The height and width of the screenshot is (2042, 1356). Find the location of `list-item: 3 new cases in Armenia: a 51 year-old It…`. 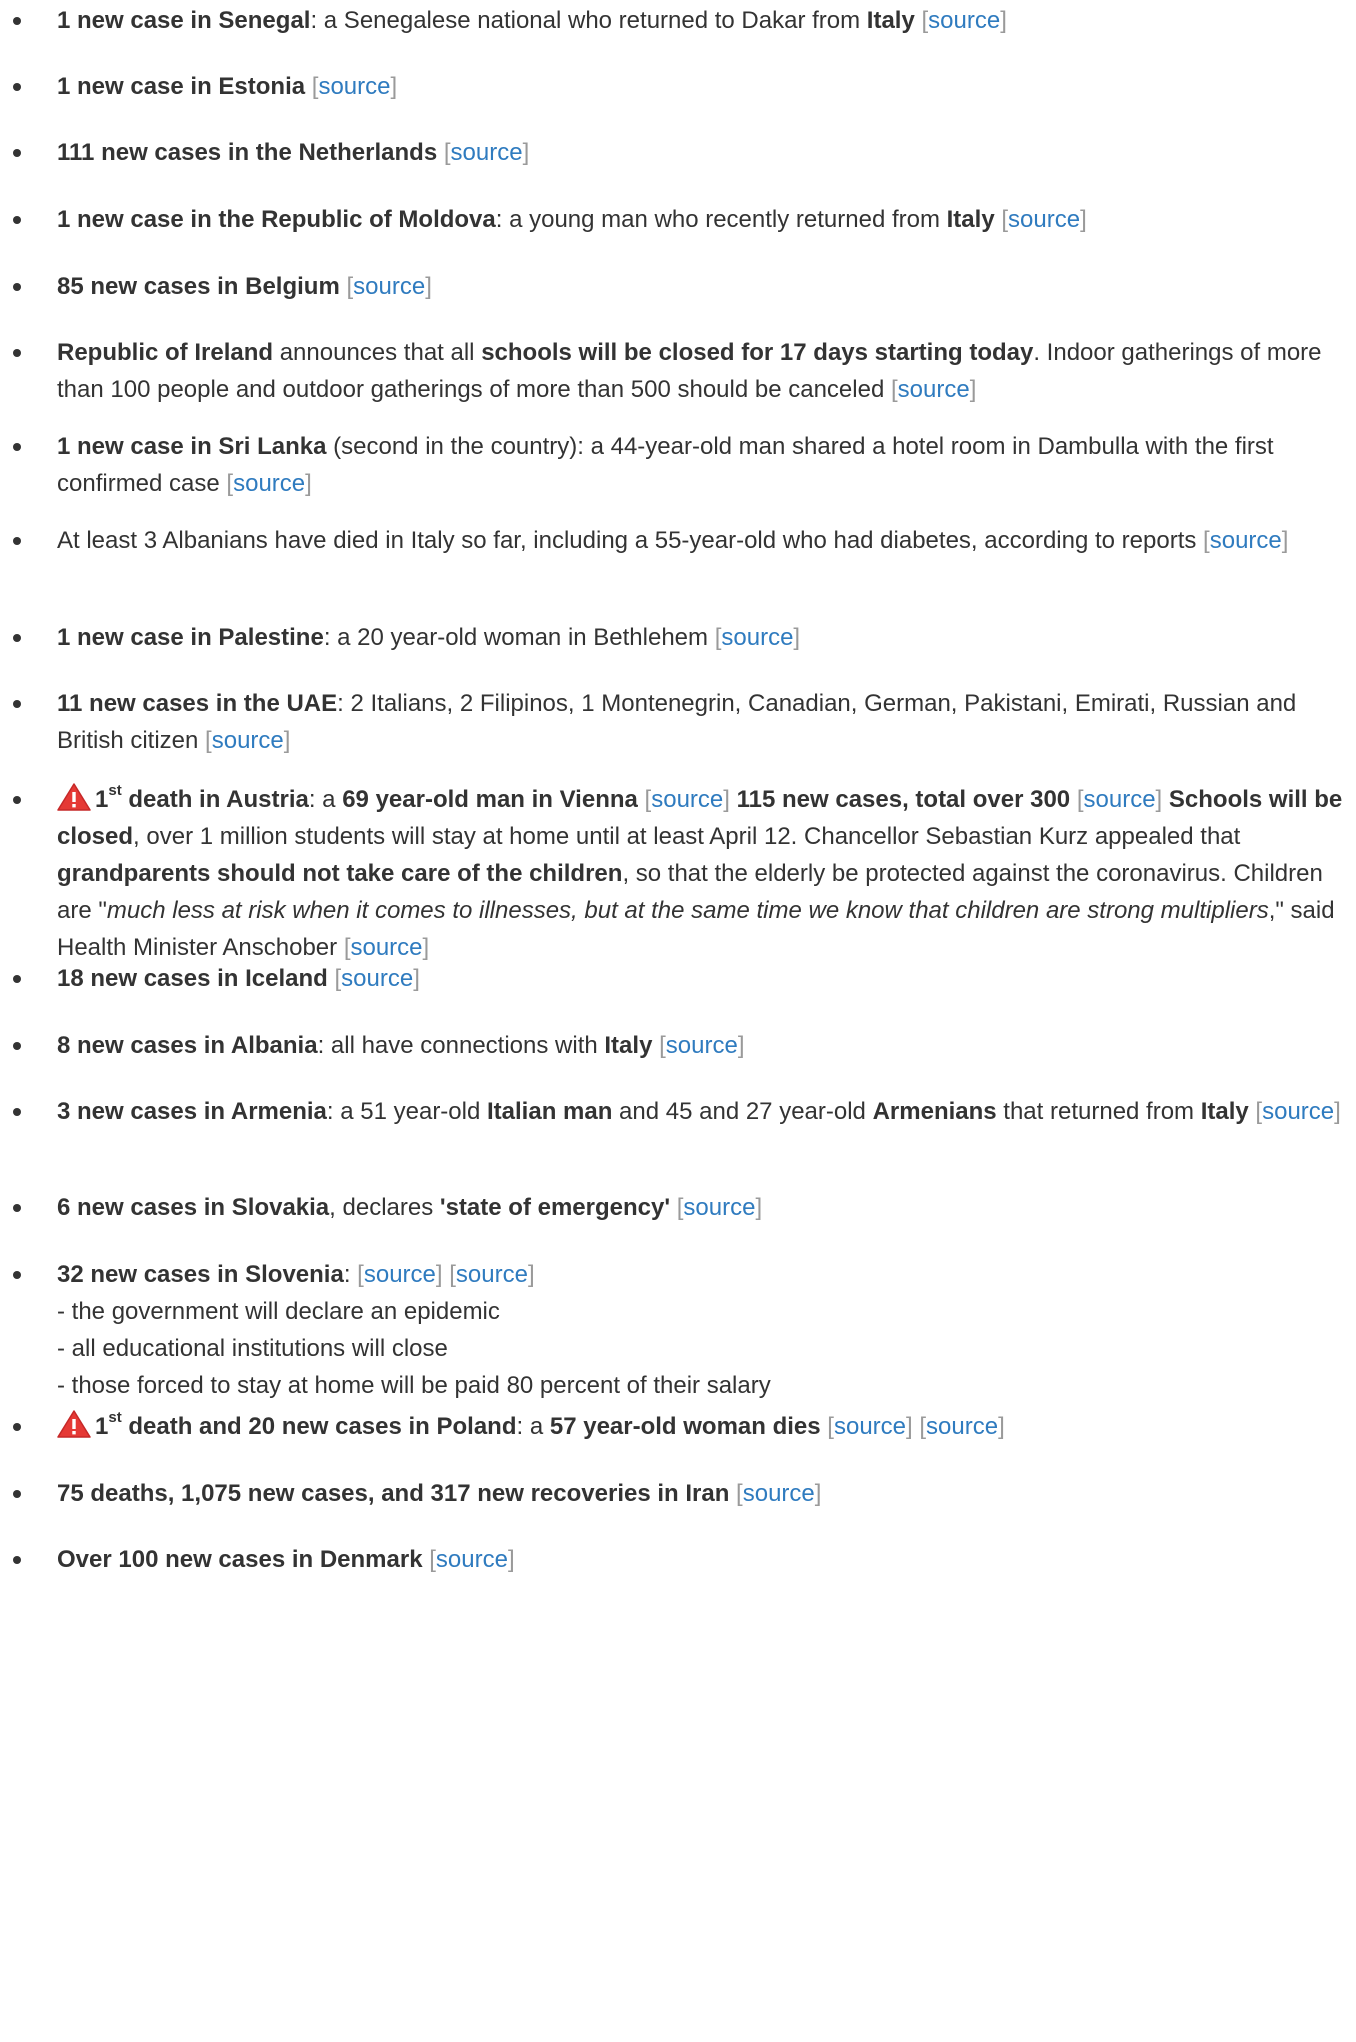

list-item: 3 new cases in Armenia: a 51 year-old It… is located at coordinates (679, 1111).